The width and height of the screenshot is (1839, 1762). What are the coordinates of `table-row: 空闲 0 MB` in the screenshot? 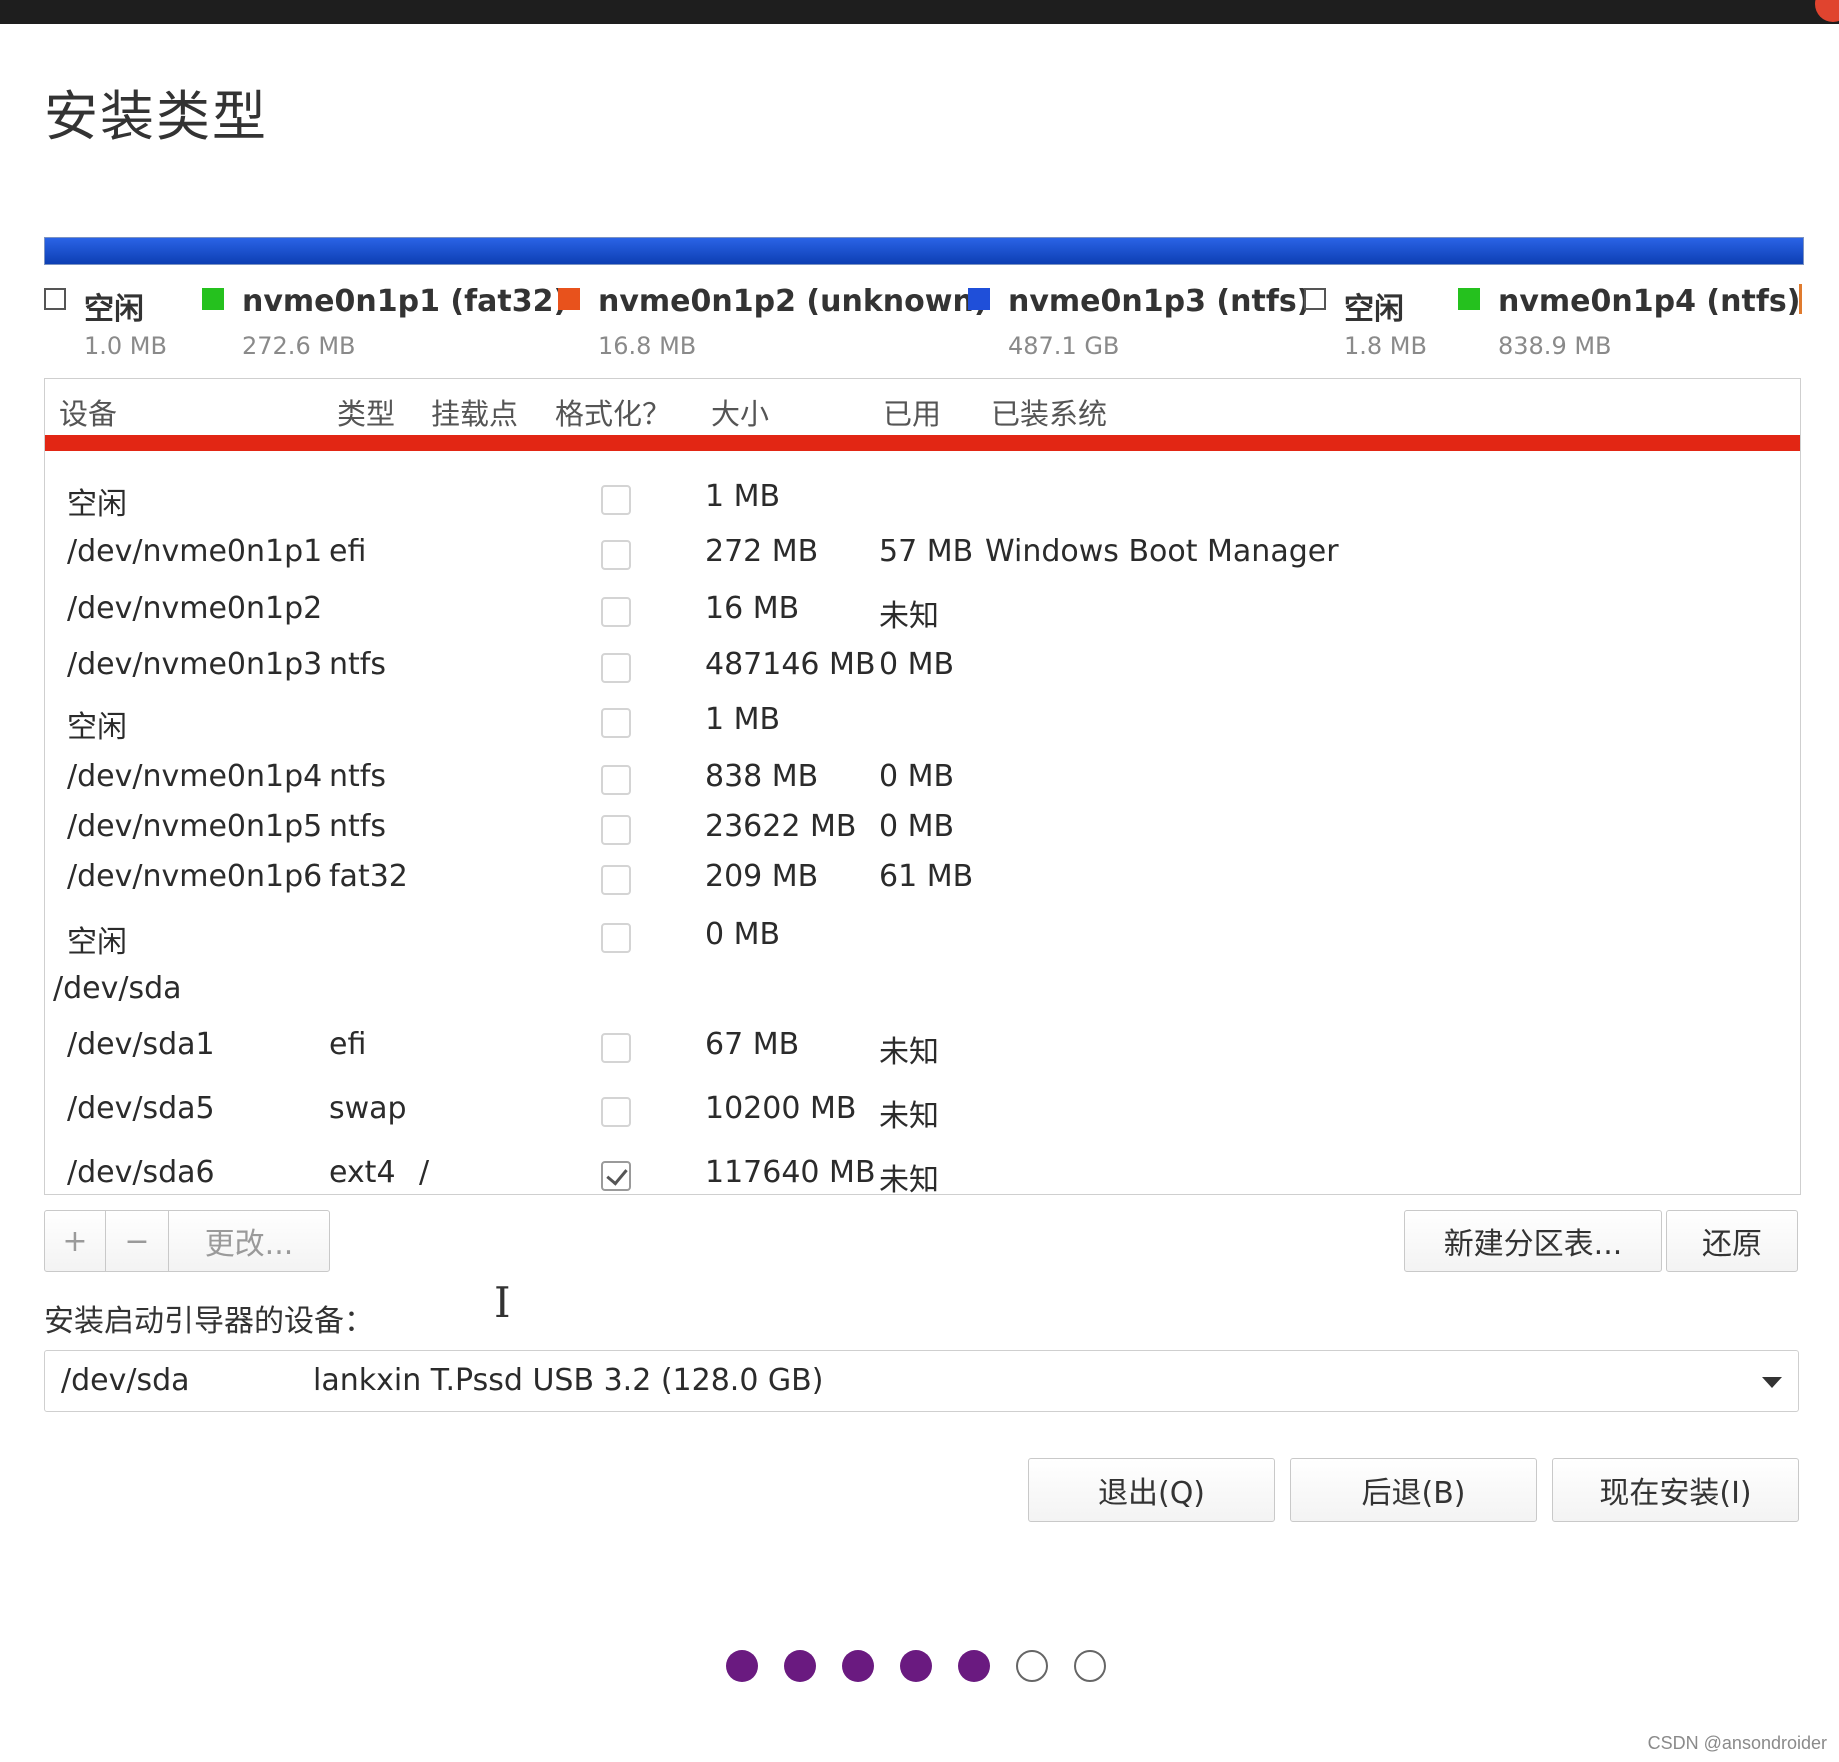 It's located at (922, 942).